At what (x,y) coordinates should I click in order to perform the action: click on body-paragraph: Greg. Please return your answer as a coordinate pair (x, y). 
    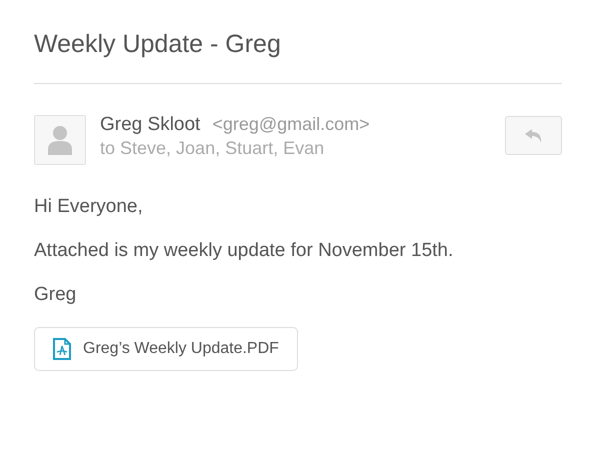
    Looking at the image, I should click on (56, 295).